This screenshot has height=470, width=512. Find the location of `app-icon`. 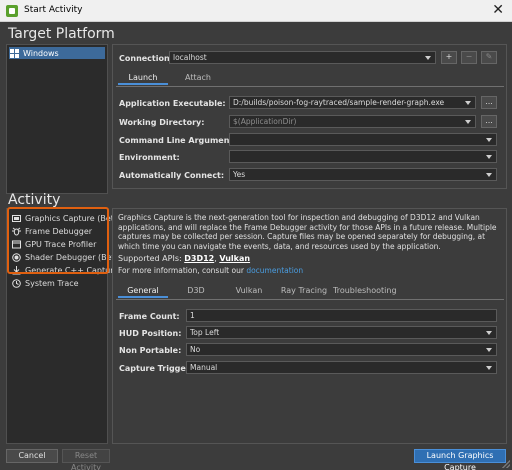

app-icon is located at coordinates (12, 11).